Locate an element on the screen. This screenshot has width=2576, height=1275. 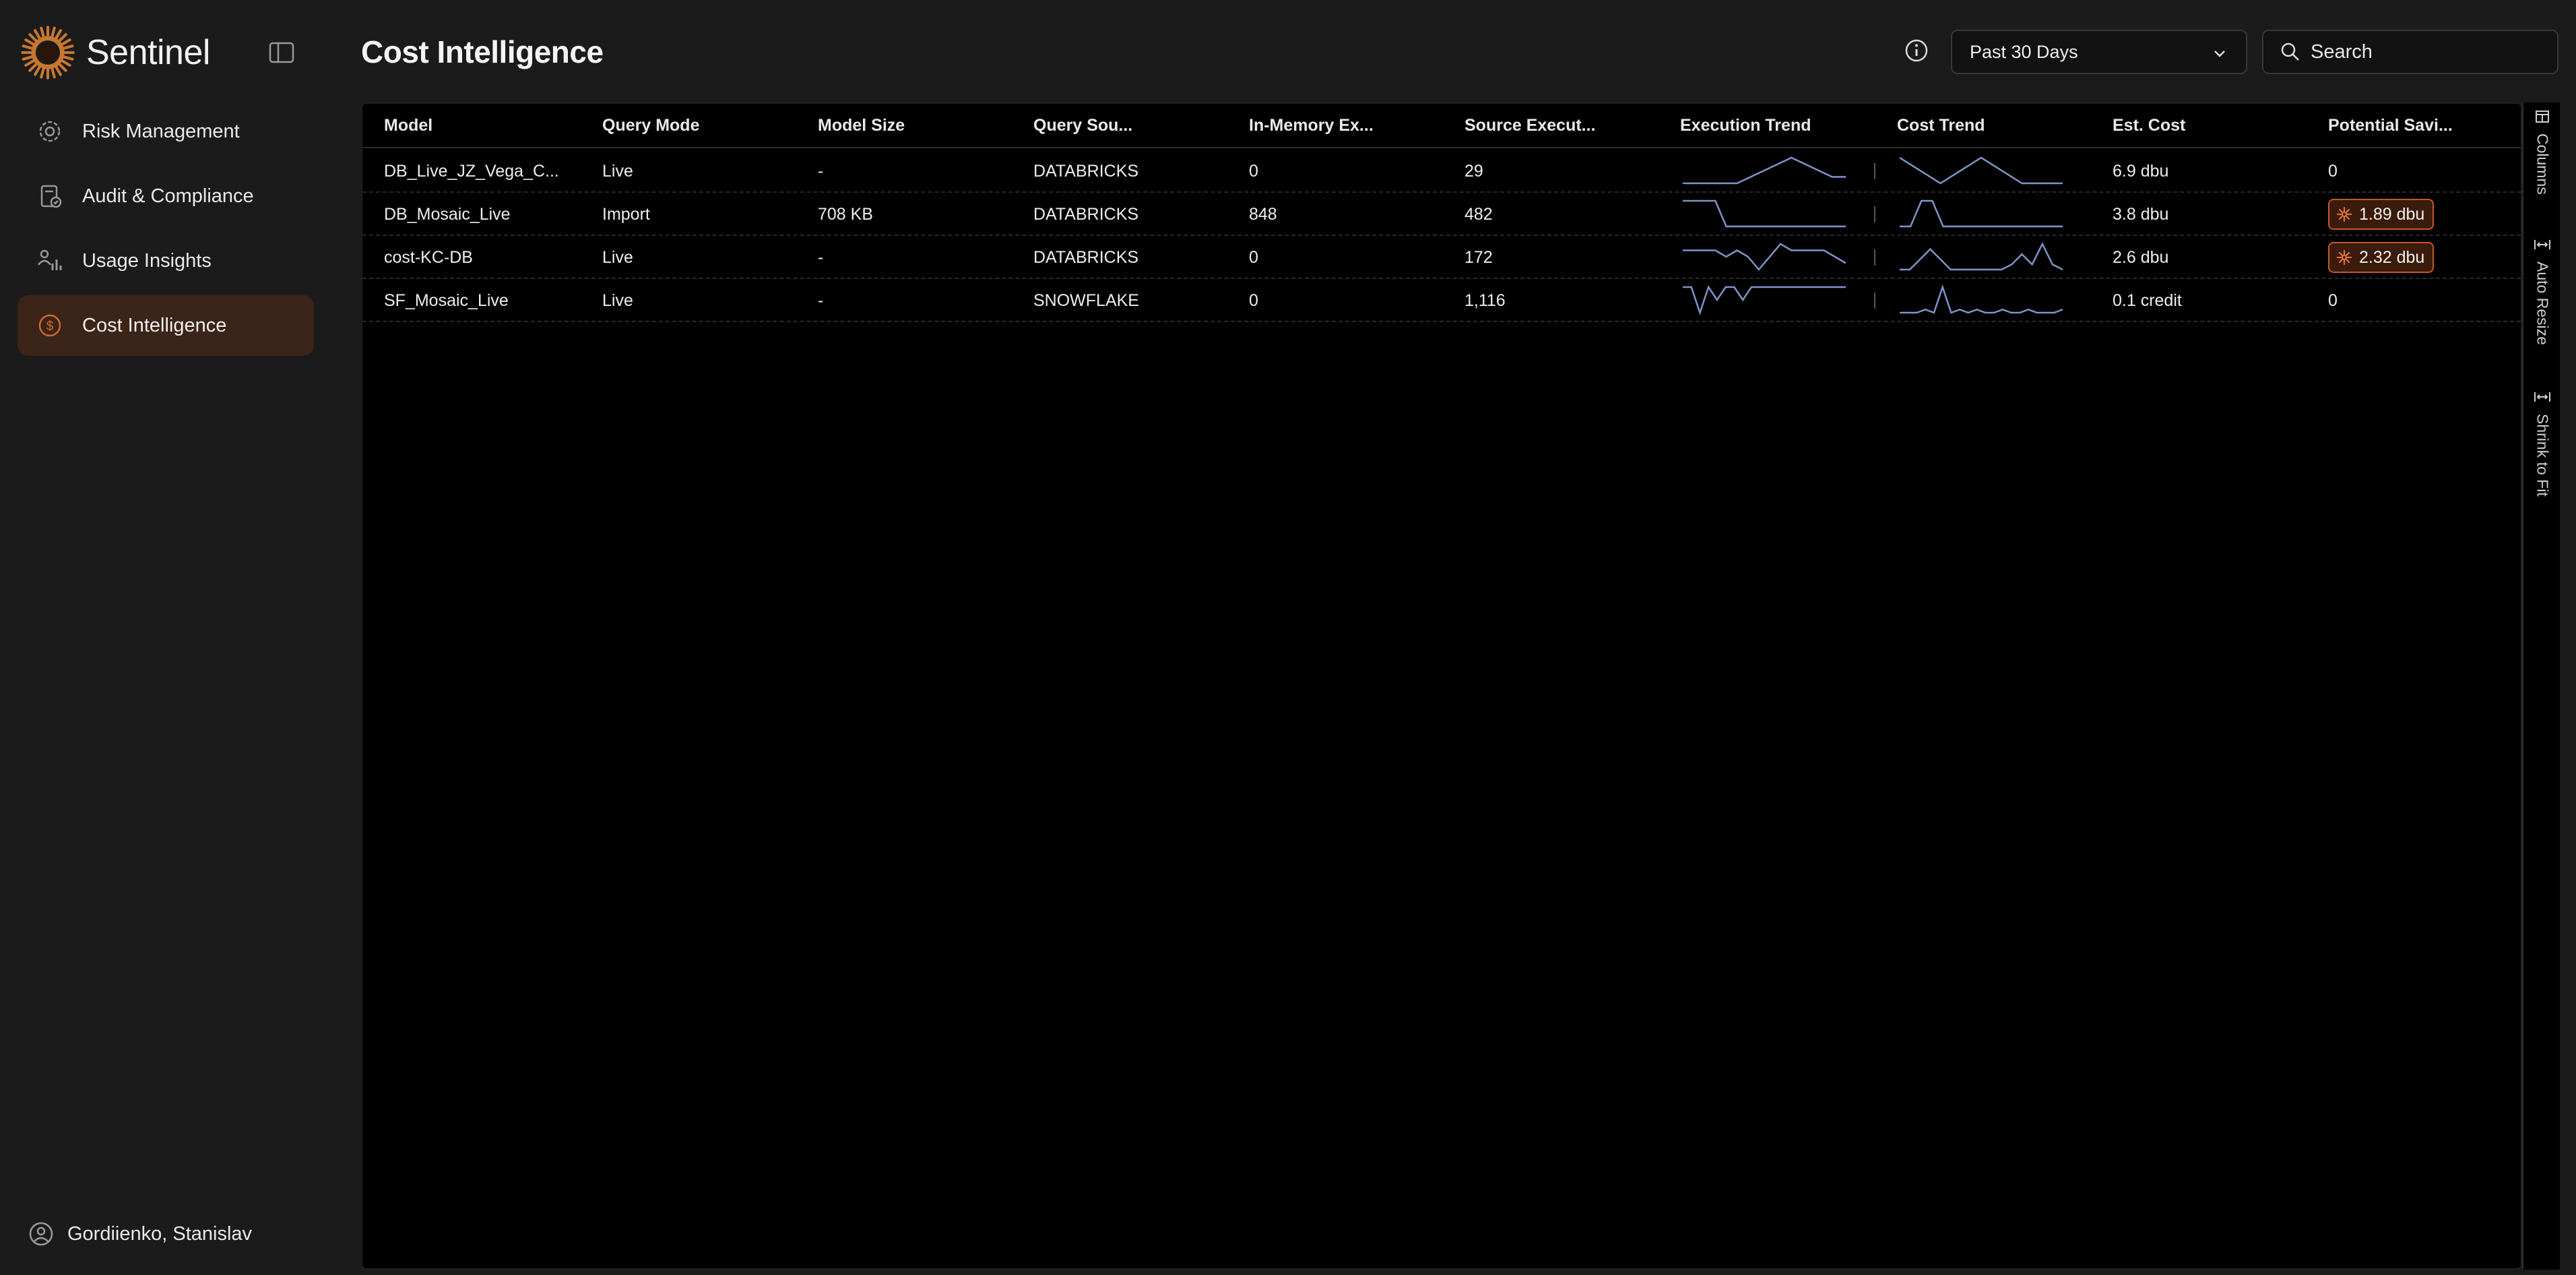
user-profile: Gordiienko, Stanislav is located at coordinates (140, 1234).